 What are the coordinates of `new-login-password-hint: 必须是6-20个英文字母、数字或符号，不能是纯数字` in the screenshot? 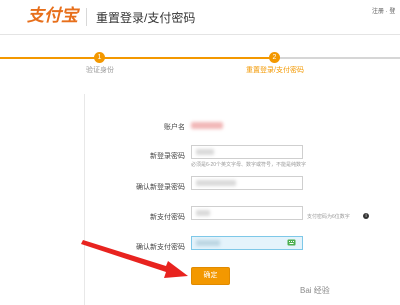 It's located at (249, 165).